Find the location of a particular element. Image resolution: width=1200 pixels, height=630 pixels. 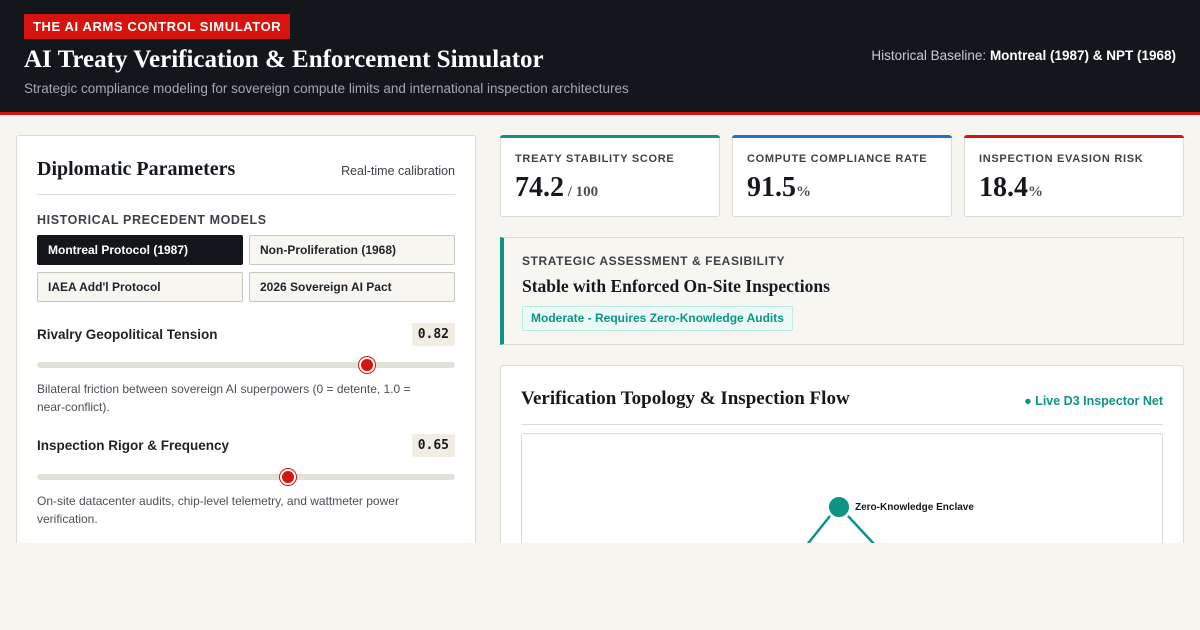

metric-card-stability: TREATY STABILITY SCORE 74.2 / 100 is located at coordinates (610, 176).